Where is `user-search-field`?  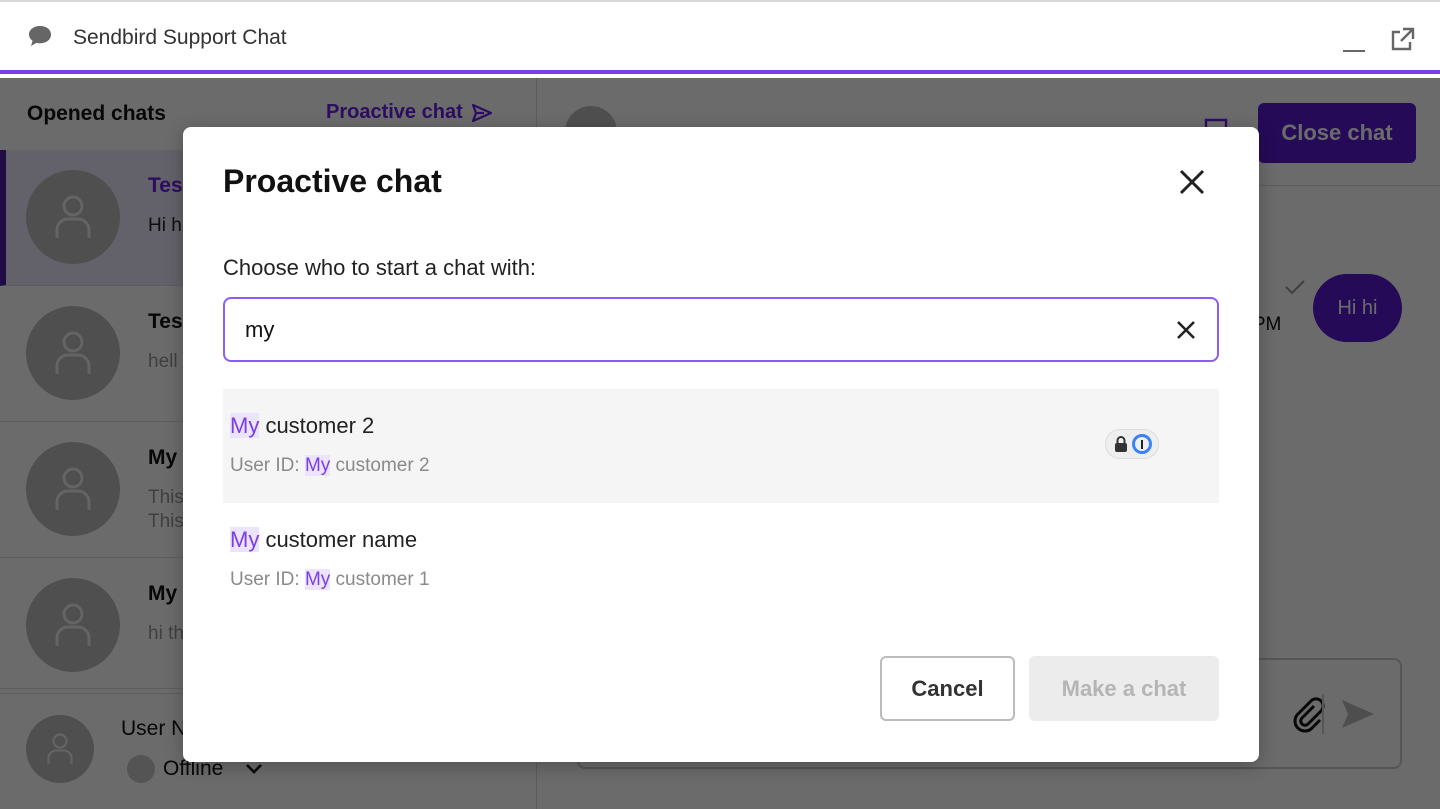 user-search-field is located at coordinates (721, 329).